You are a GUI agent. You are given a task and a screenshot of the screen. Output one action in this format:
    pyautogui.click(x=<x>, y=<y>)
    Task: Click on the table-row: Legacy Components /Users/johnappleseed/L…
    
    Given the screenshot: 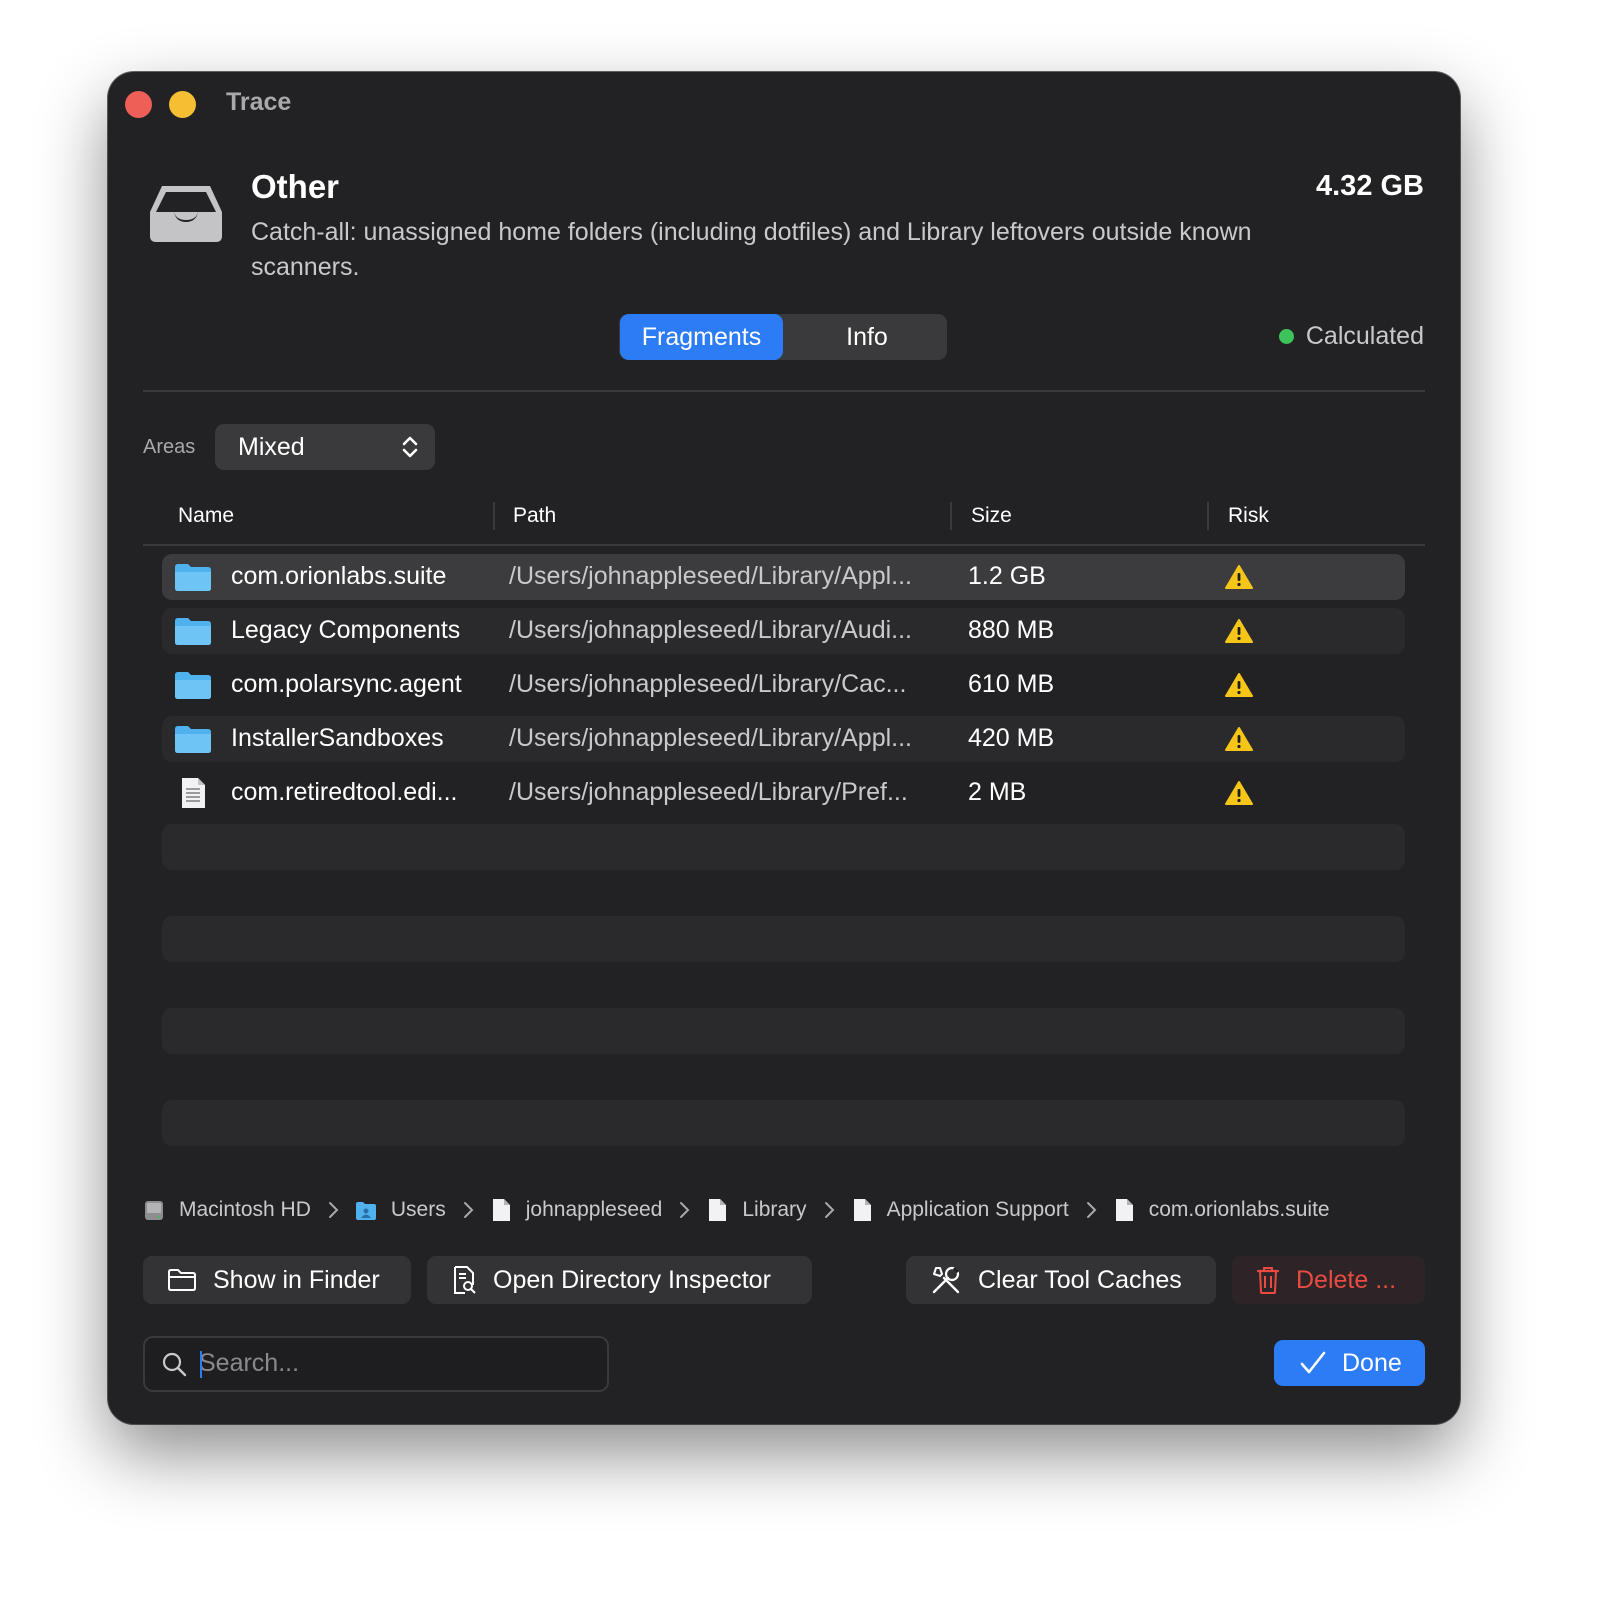 What is the action you would take?
    pyautogui.click(x=783, y=631)
    